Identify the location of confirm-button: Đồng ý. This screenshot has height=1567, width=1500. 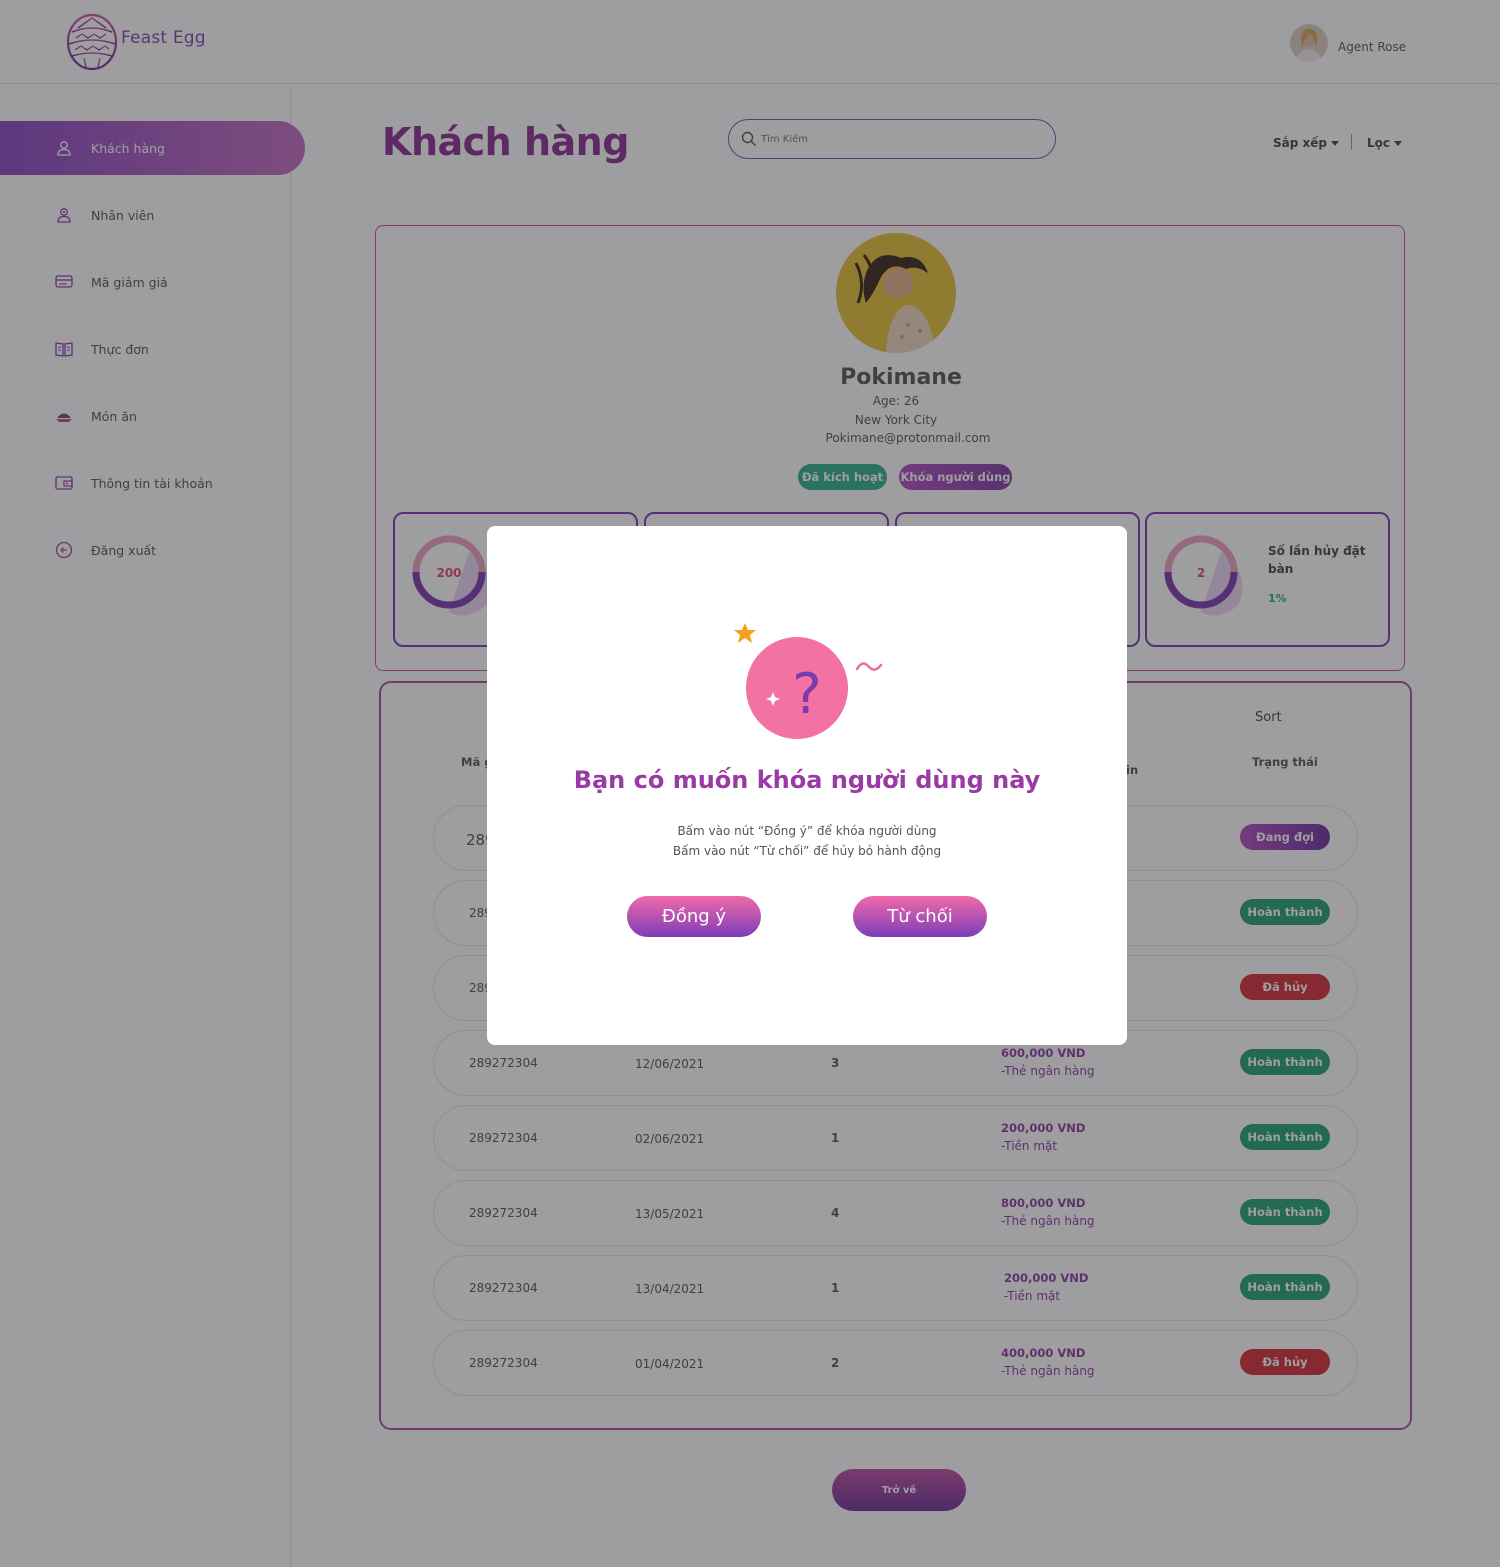
(694, 916).